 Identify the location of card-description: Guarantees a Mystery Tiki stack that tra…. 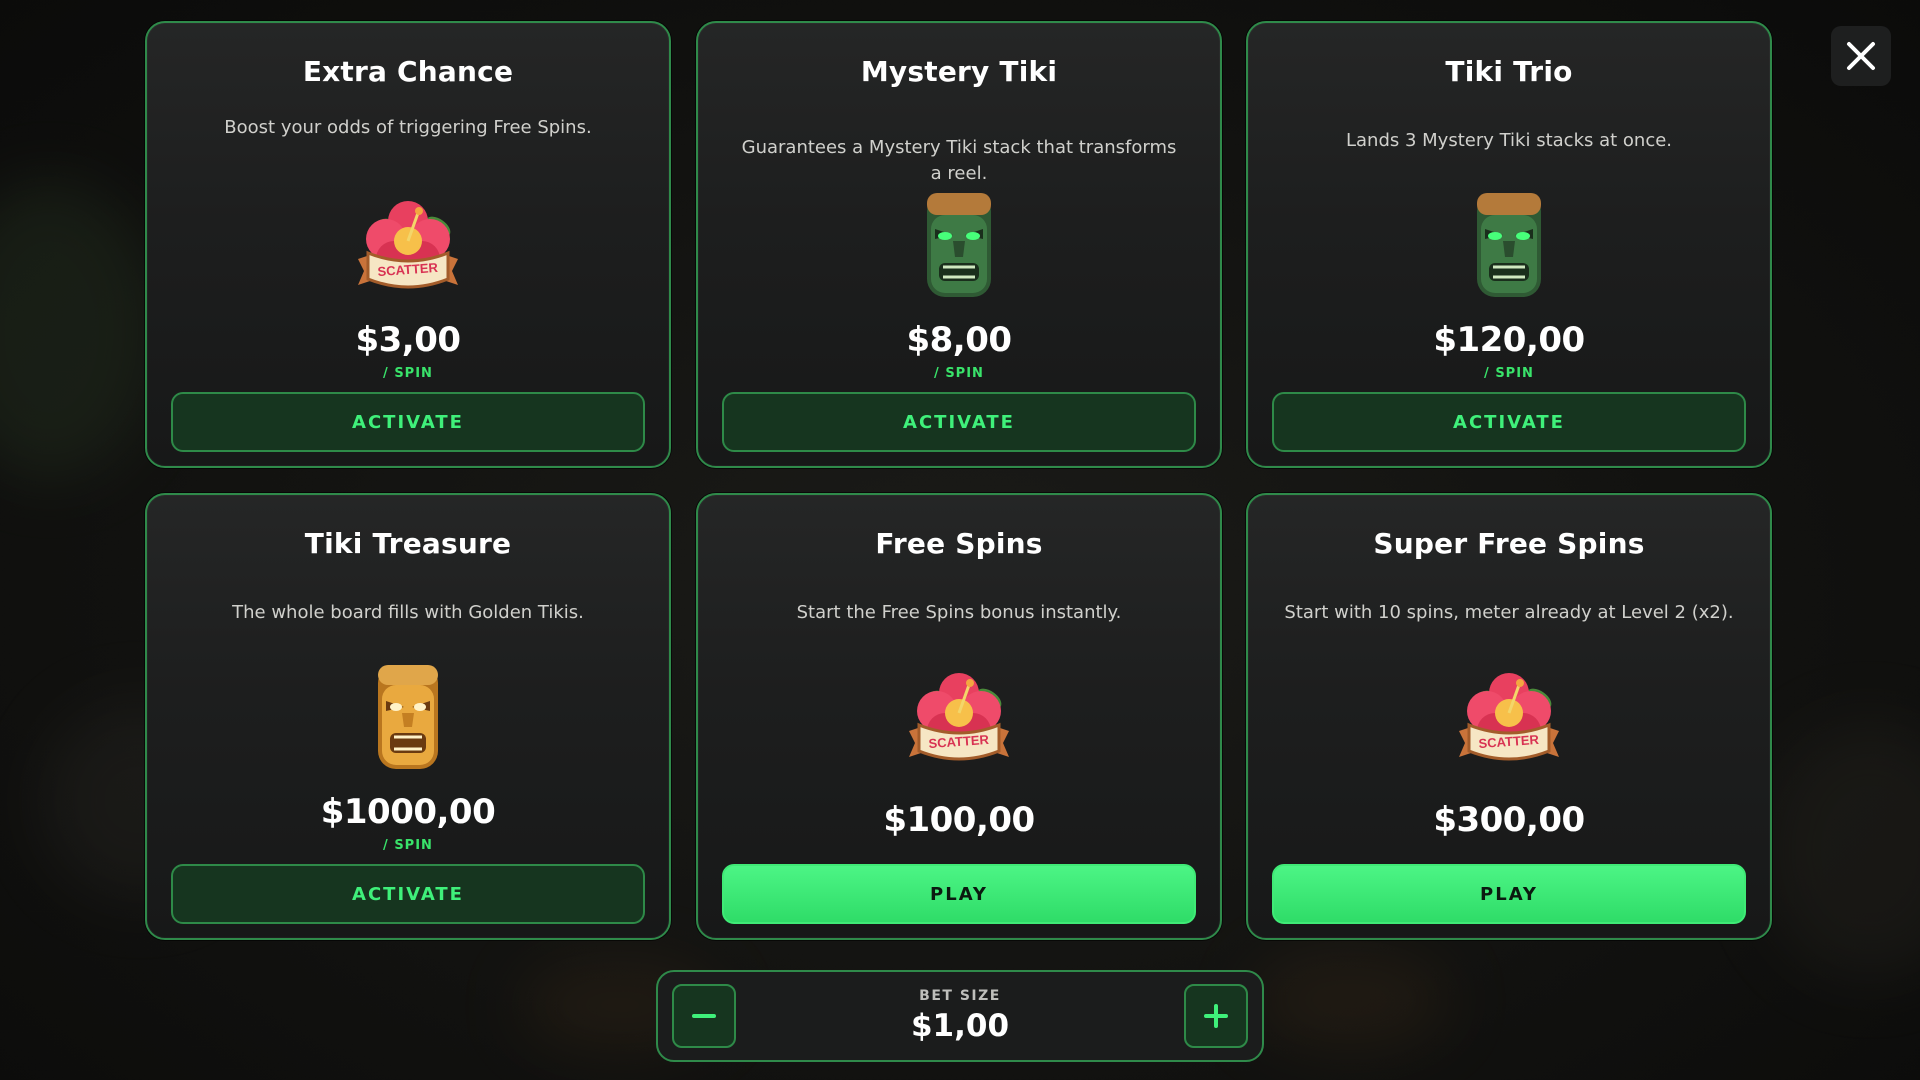
(959, 160).